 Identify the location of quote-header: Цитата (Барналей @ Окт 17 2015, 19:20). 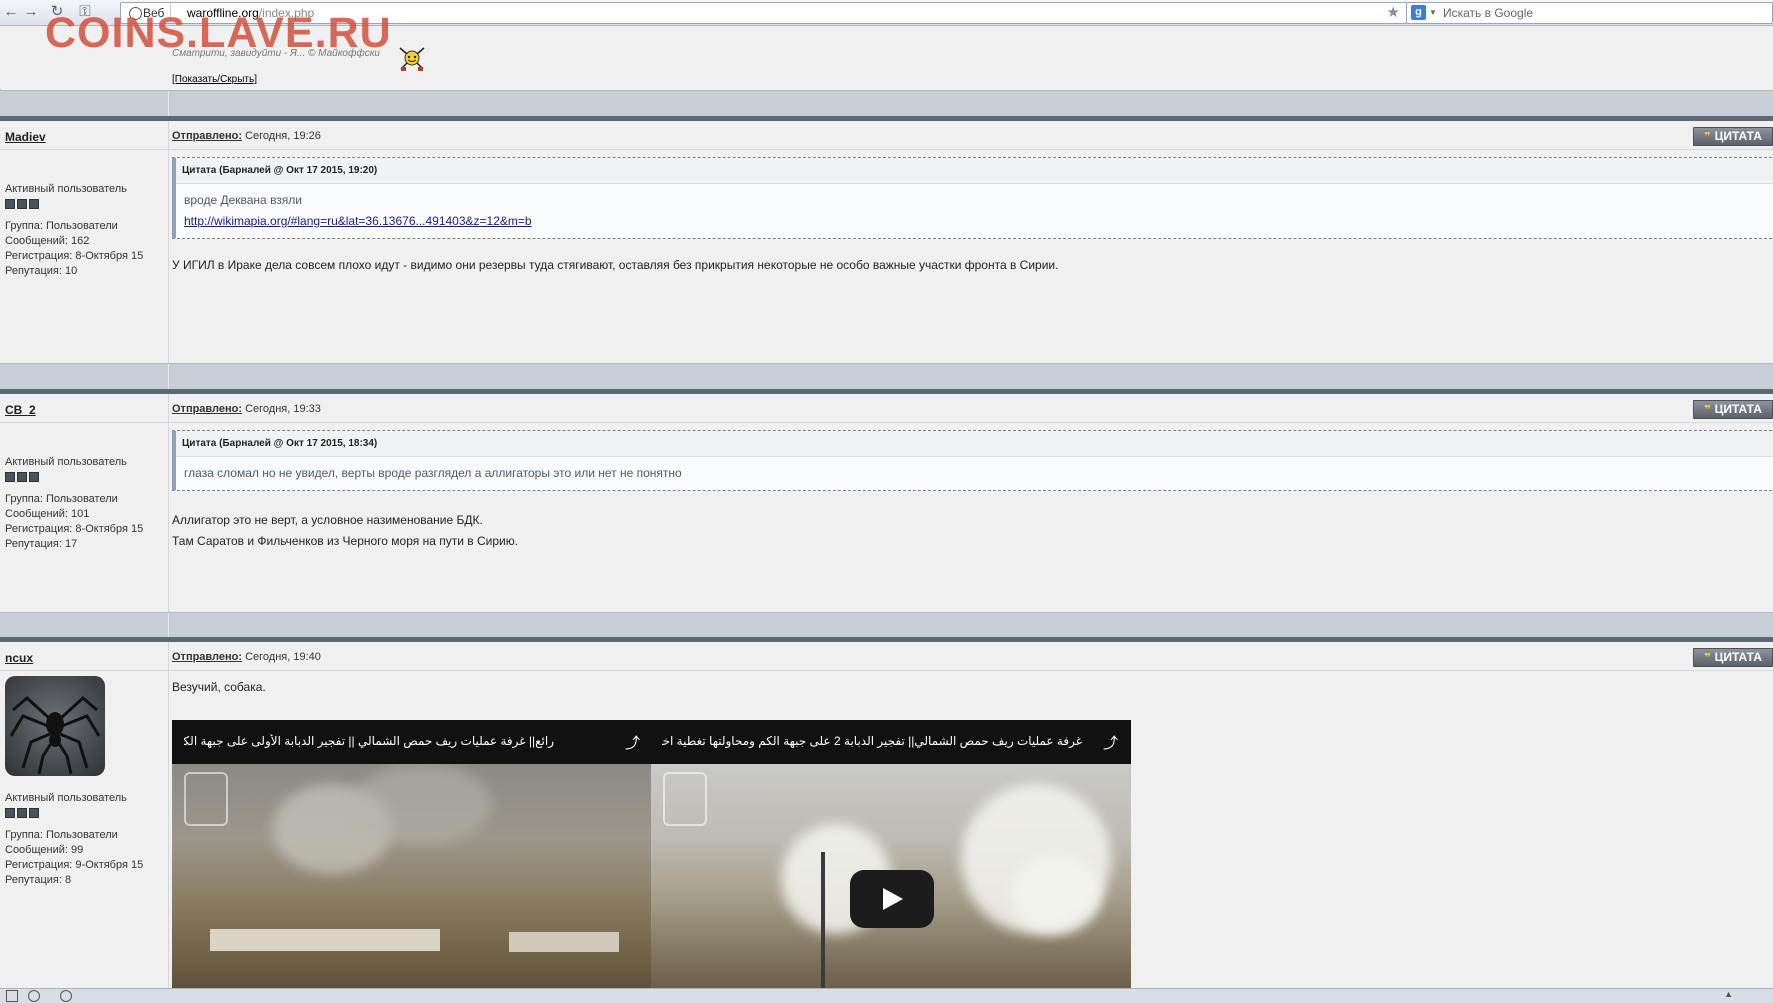
(974, 171).